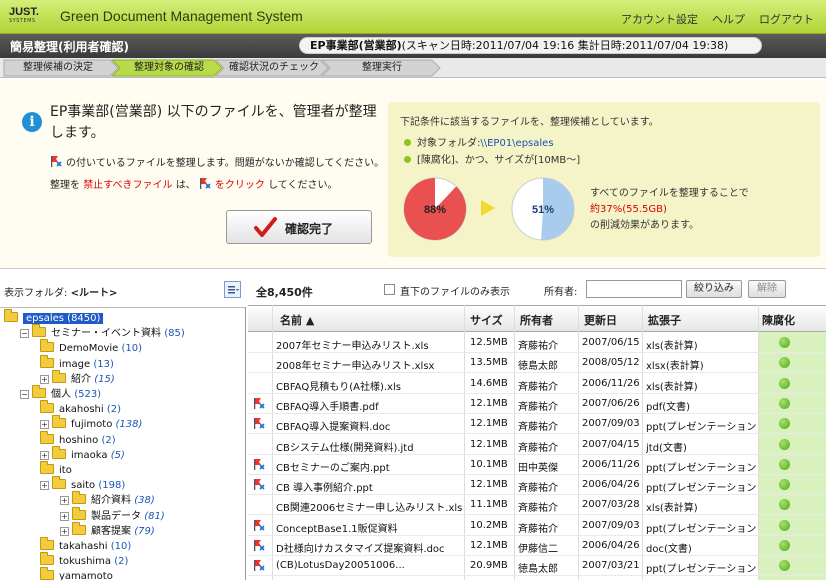 Image resolution: width=826 pixels, height=580 pixels. I want to click on filter-button: 絞り込み, so click(714, 289).